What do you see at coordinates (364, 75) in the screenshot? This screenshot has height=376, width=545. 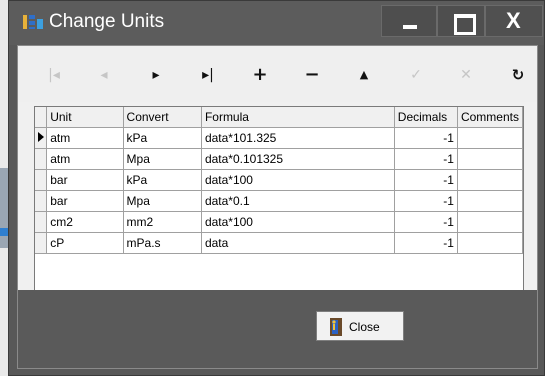 I see `edit-record-button: ▲` at bounding box center [364, 75].